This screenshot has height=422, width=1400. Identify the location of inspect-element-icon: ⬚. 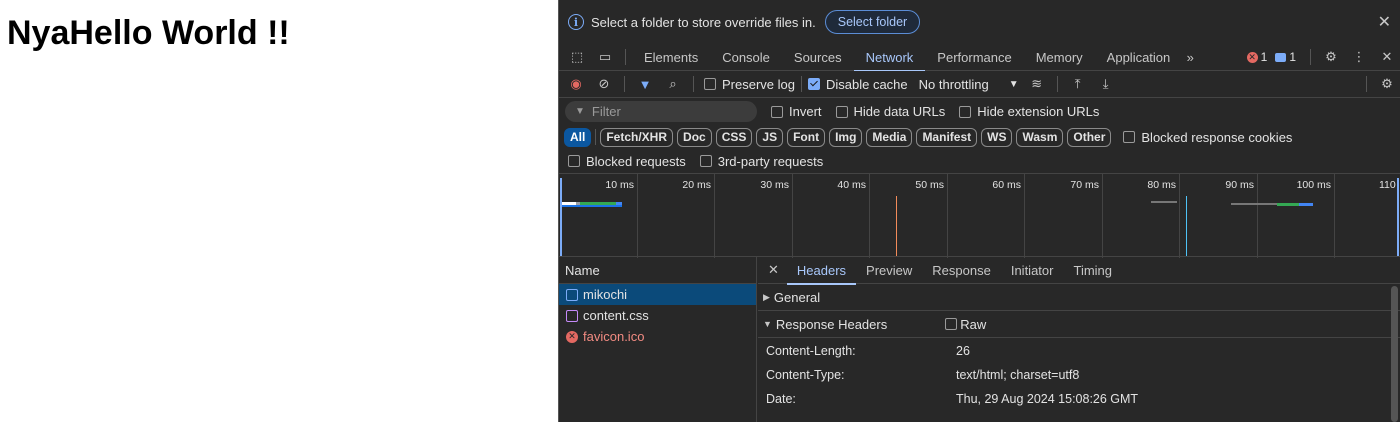
(577, 57).